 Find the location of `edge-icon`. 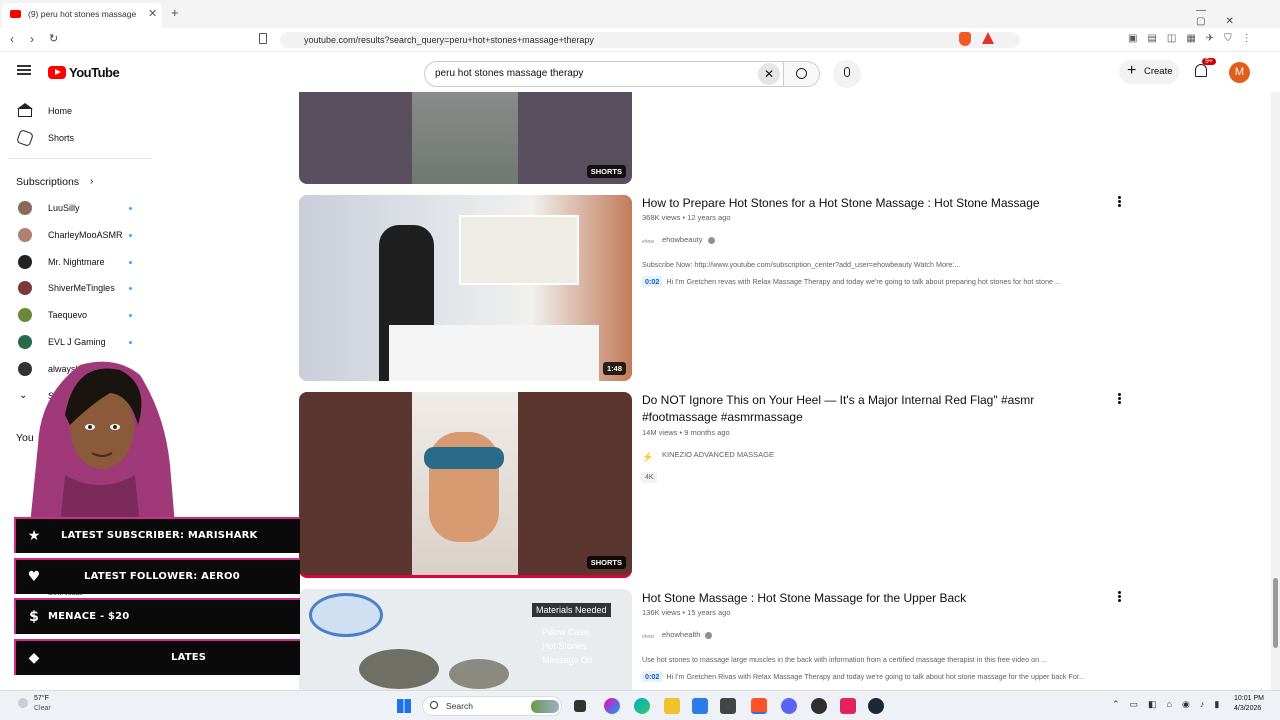

edge-icon is located at coordinates (642, 706).